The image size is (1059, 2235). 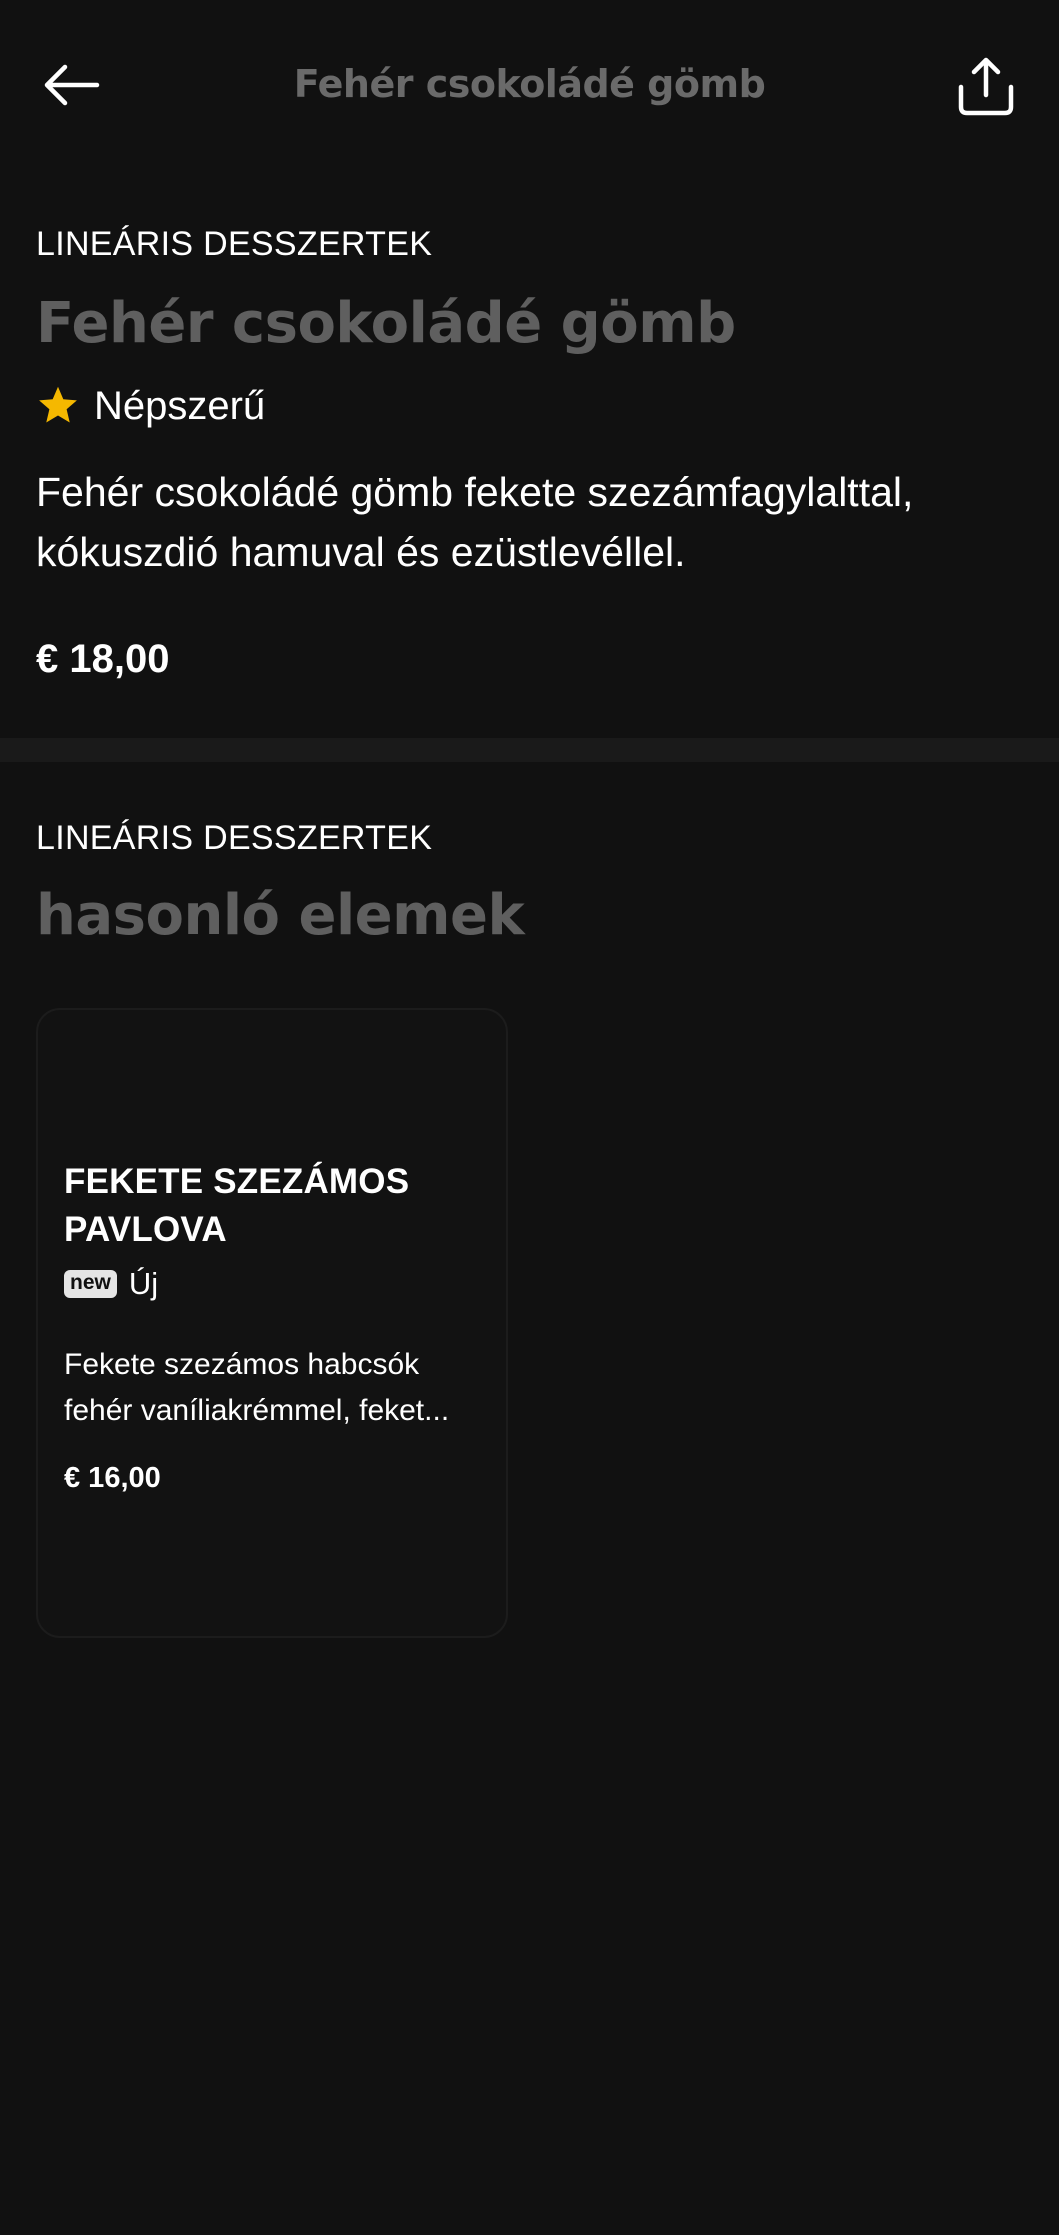 I want to click on share-icon, so click(x=986, y=86).